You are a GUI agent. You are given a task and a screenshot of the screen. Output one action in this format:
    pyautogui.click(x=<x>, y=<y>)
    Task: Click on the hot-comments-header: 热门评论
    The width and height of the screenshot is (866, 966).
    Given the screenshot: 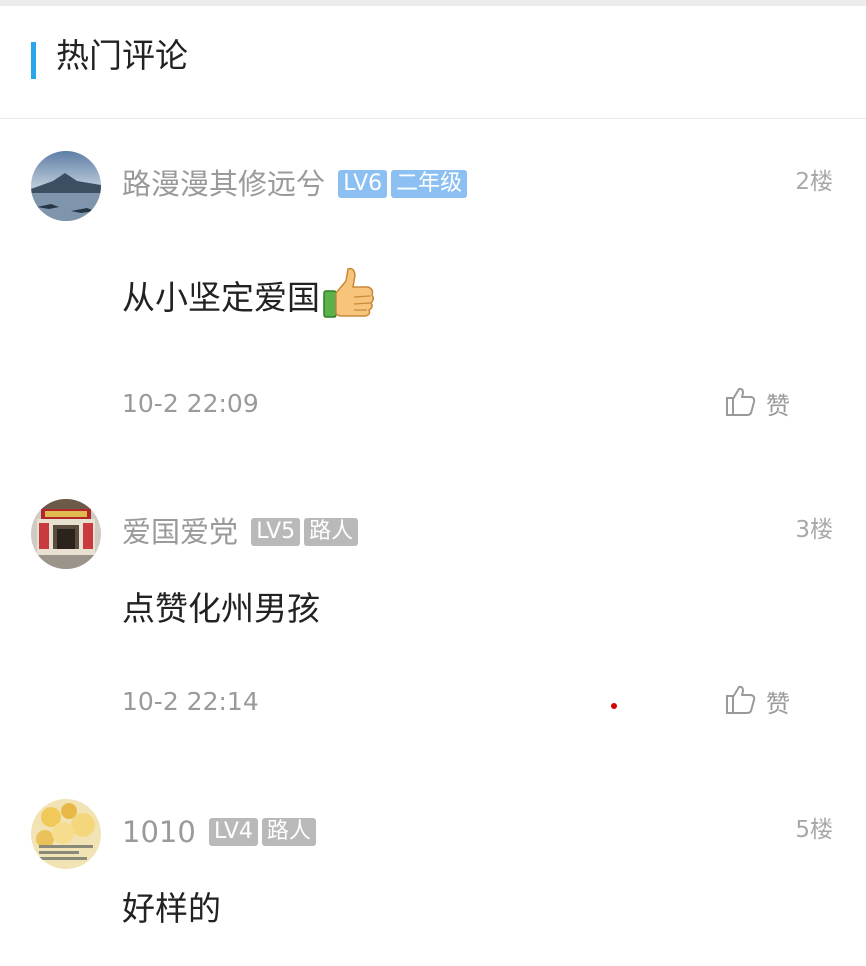 What is the action you would take?
    pyautogui.click(x=433, y=62)
    